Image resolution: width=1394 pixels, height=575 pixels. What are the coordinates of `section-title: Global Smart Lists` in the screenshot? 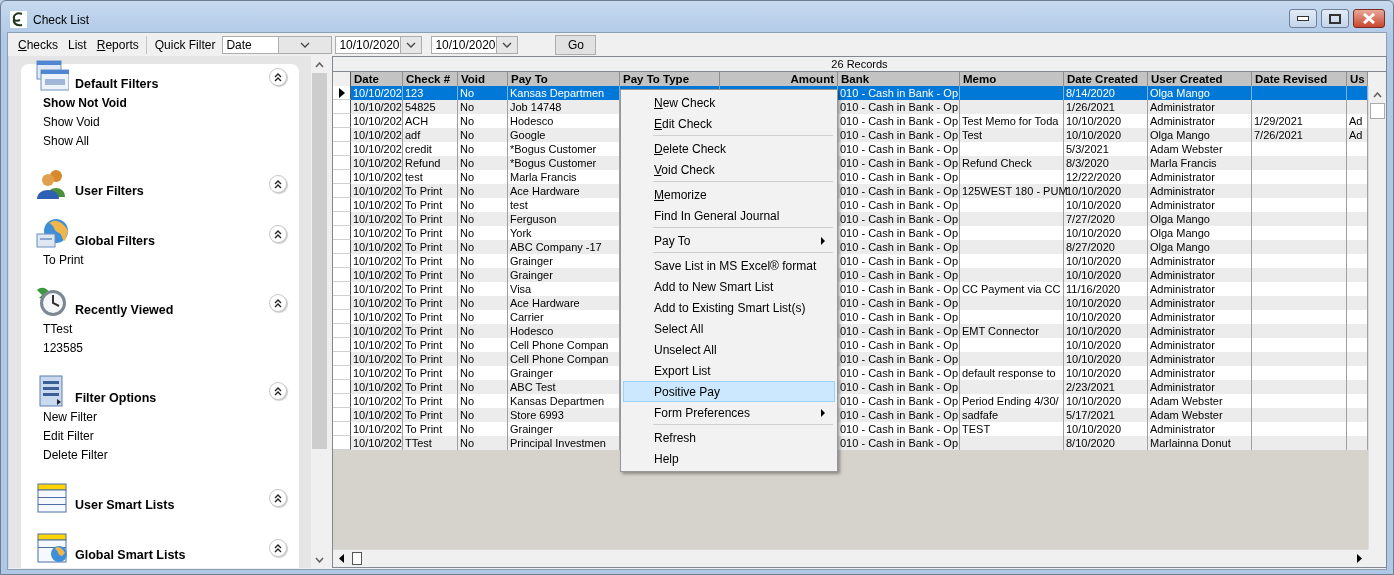 It's located at (131, 556).